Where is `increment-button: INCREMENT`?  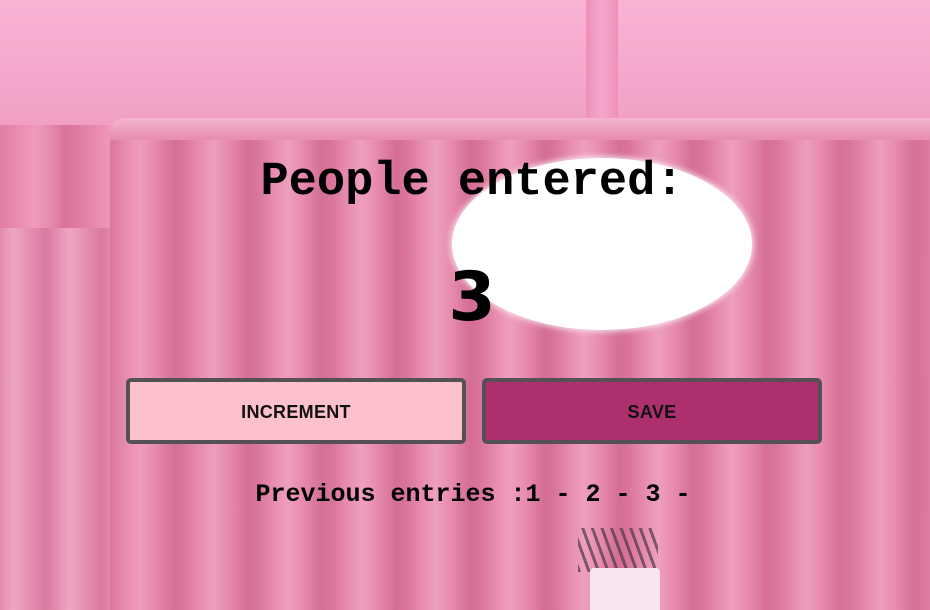
increment-button: INCREMENT is located at coordinates (296, 411).